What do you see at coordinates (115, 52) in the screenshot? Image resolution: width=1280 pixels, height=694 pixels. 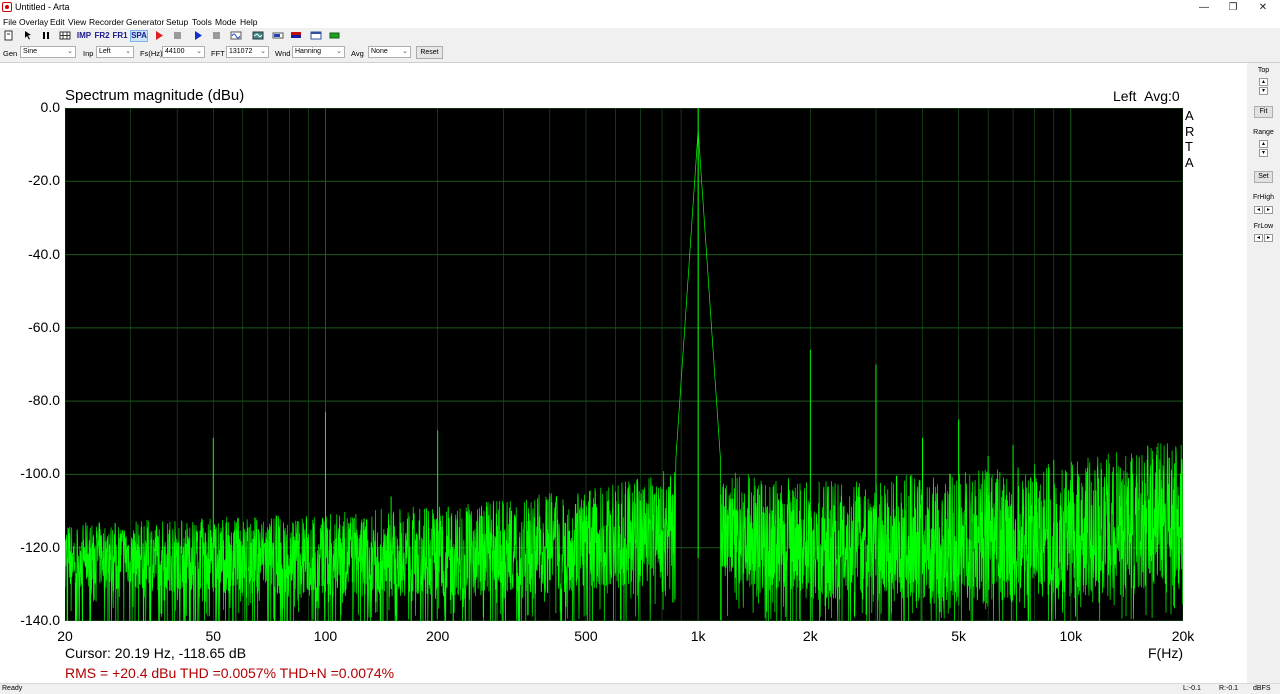 I see `inp-select: Left ⌄` at bounding box center [115, 52].